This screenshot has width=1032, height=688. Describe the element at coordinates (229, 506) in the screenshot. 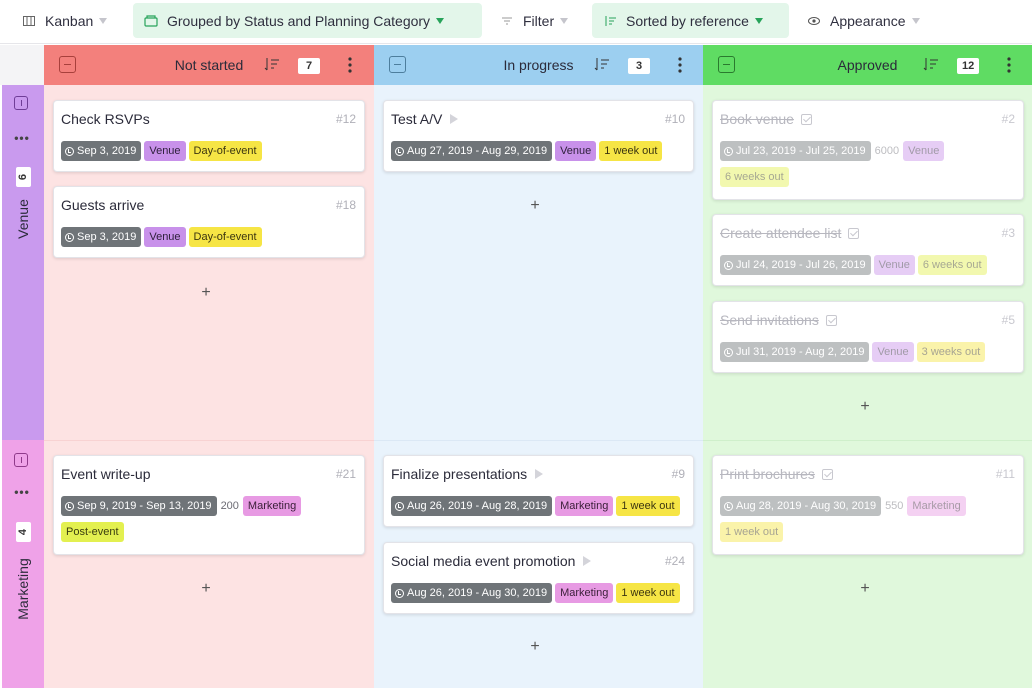

I see `budget-value: 200` at that location.